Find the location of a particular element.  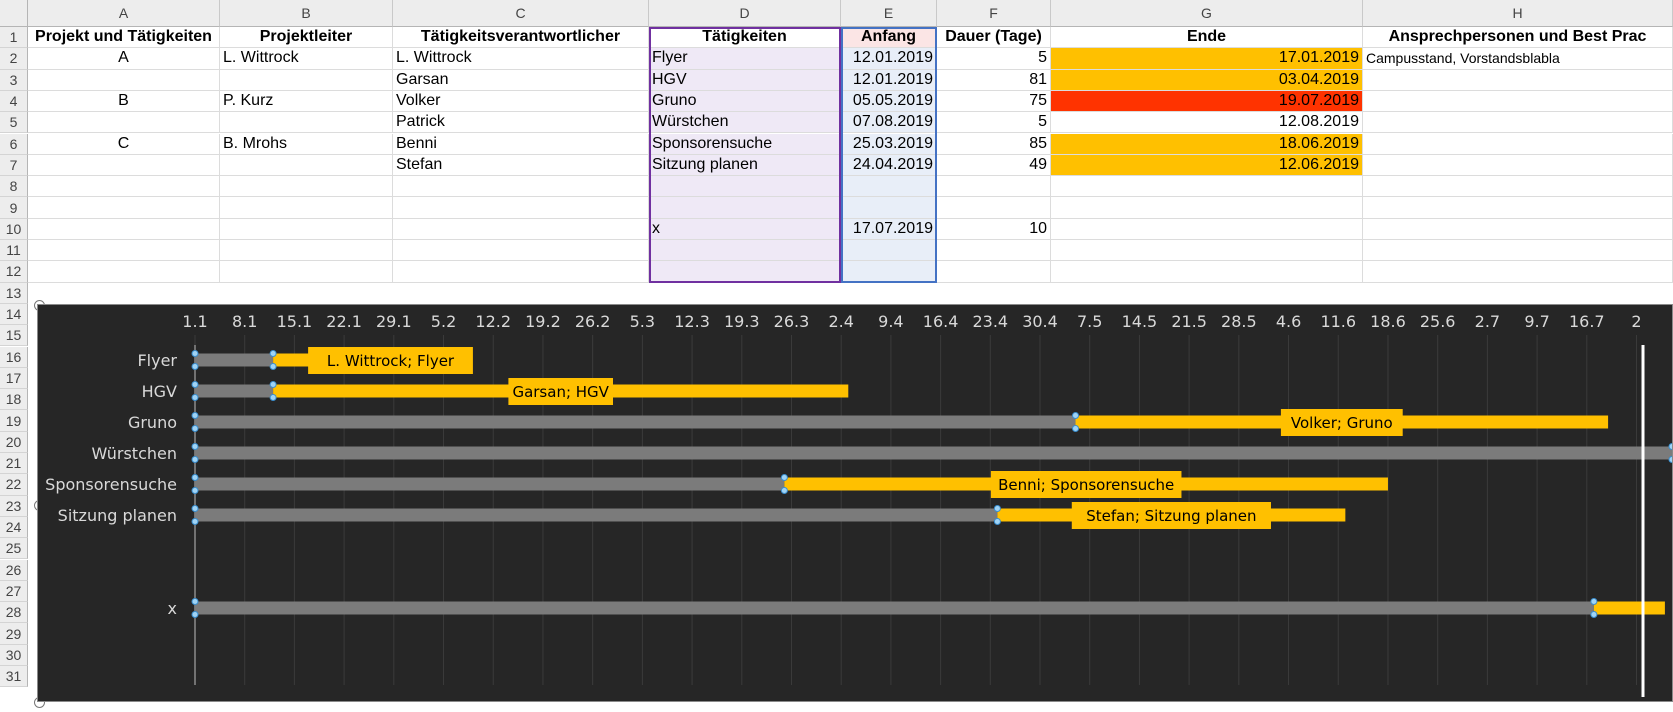

cell-b6: B. Mrohs is located at coordinates (306, 144).